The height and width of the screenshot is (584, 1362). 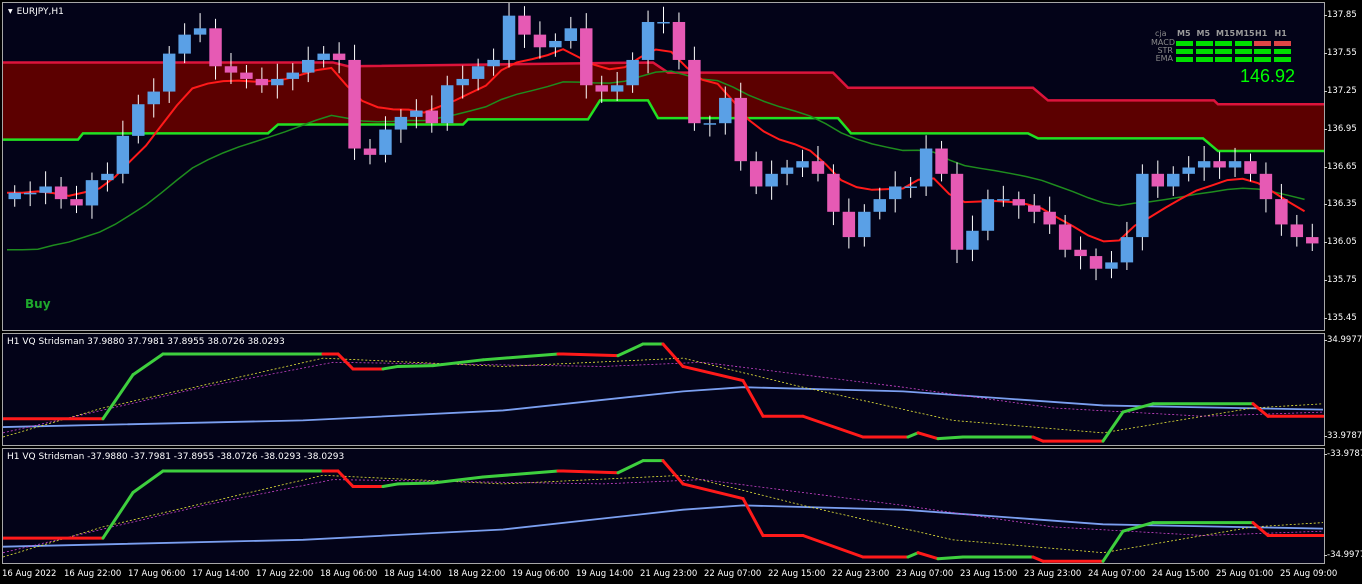 I want to click on time-tick: 19 Aug 14:00, so click(x=605, y=574).